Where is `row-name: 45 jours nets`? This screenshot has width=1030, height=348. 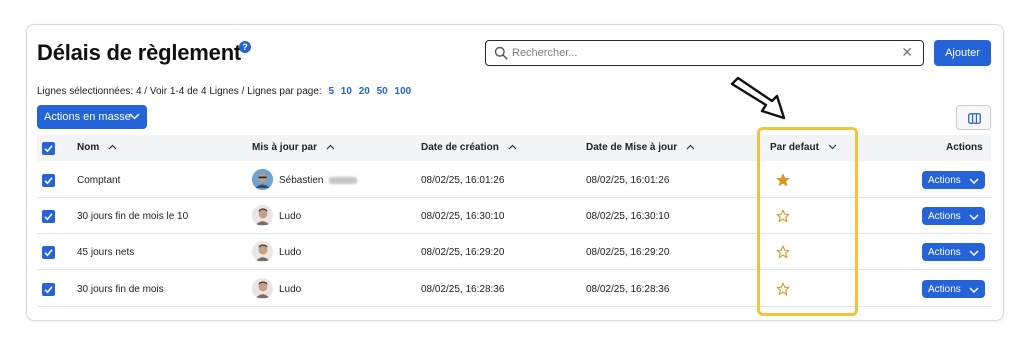 row-name: 45 jours nets is located at coordinates (106, 252).